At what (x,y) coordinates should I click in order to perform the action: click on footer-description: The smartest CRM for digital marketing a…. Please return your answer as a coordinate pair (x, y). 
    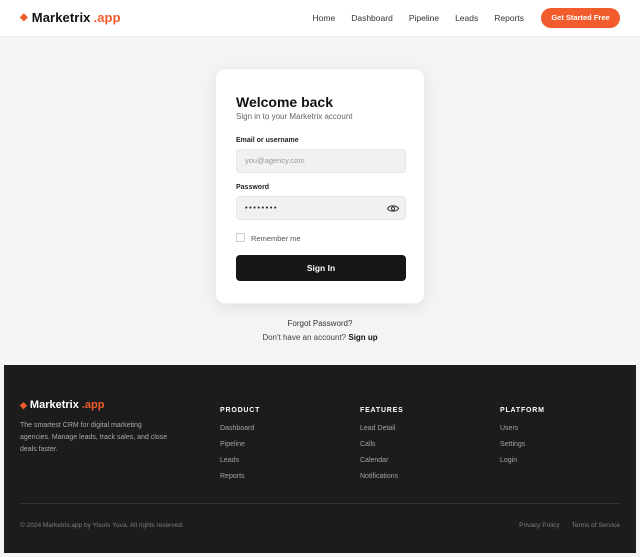
    Looking at the image, I should click on (94, 437).